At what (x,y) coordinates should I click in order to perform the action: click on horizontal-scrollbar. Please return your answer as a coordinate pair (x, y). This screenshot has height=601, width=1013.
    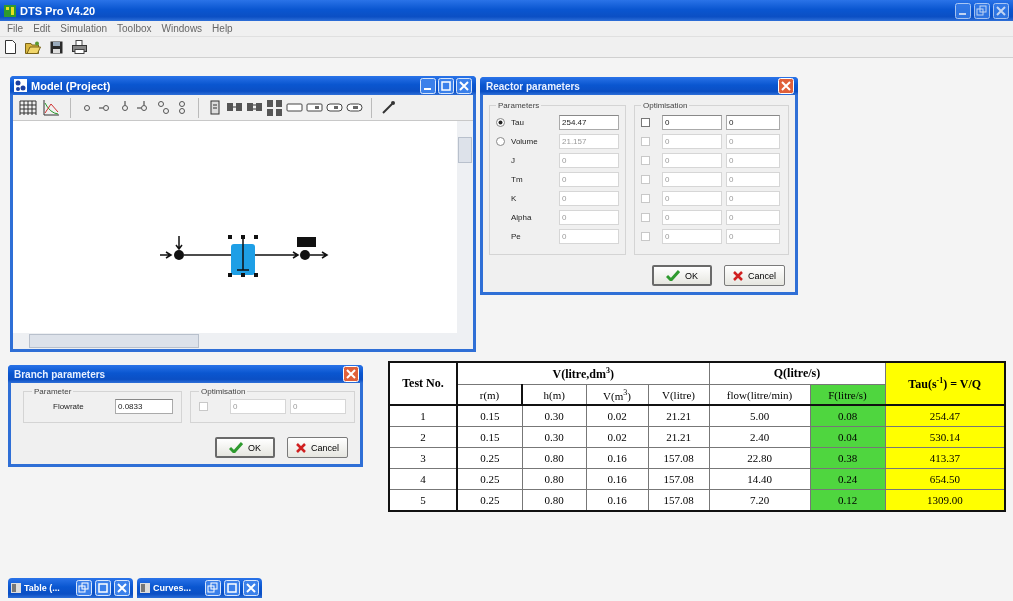
    Looking at the image, I should click on (235, 341).